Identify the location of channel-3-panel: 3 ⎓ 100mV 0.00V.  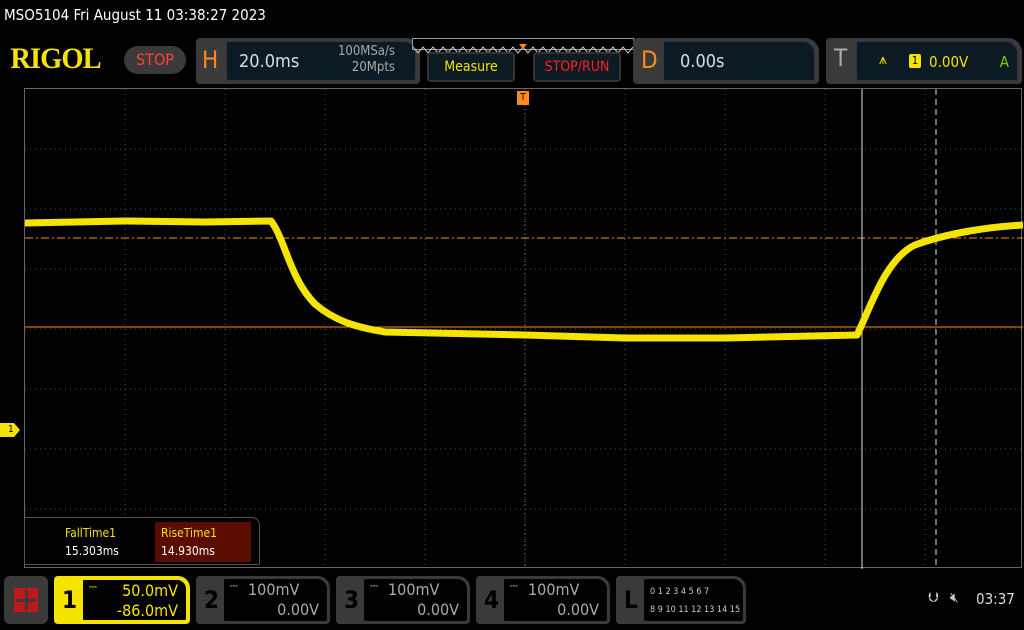
(403, 600).